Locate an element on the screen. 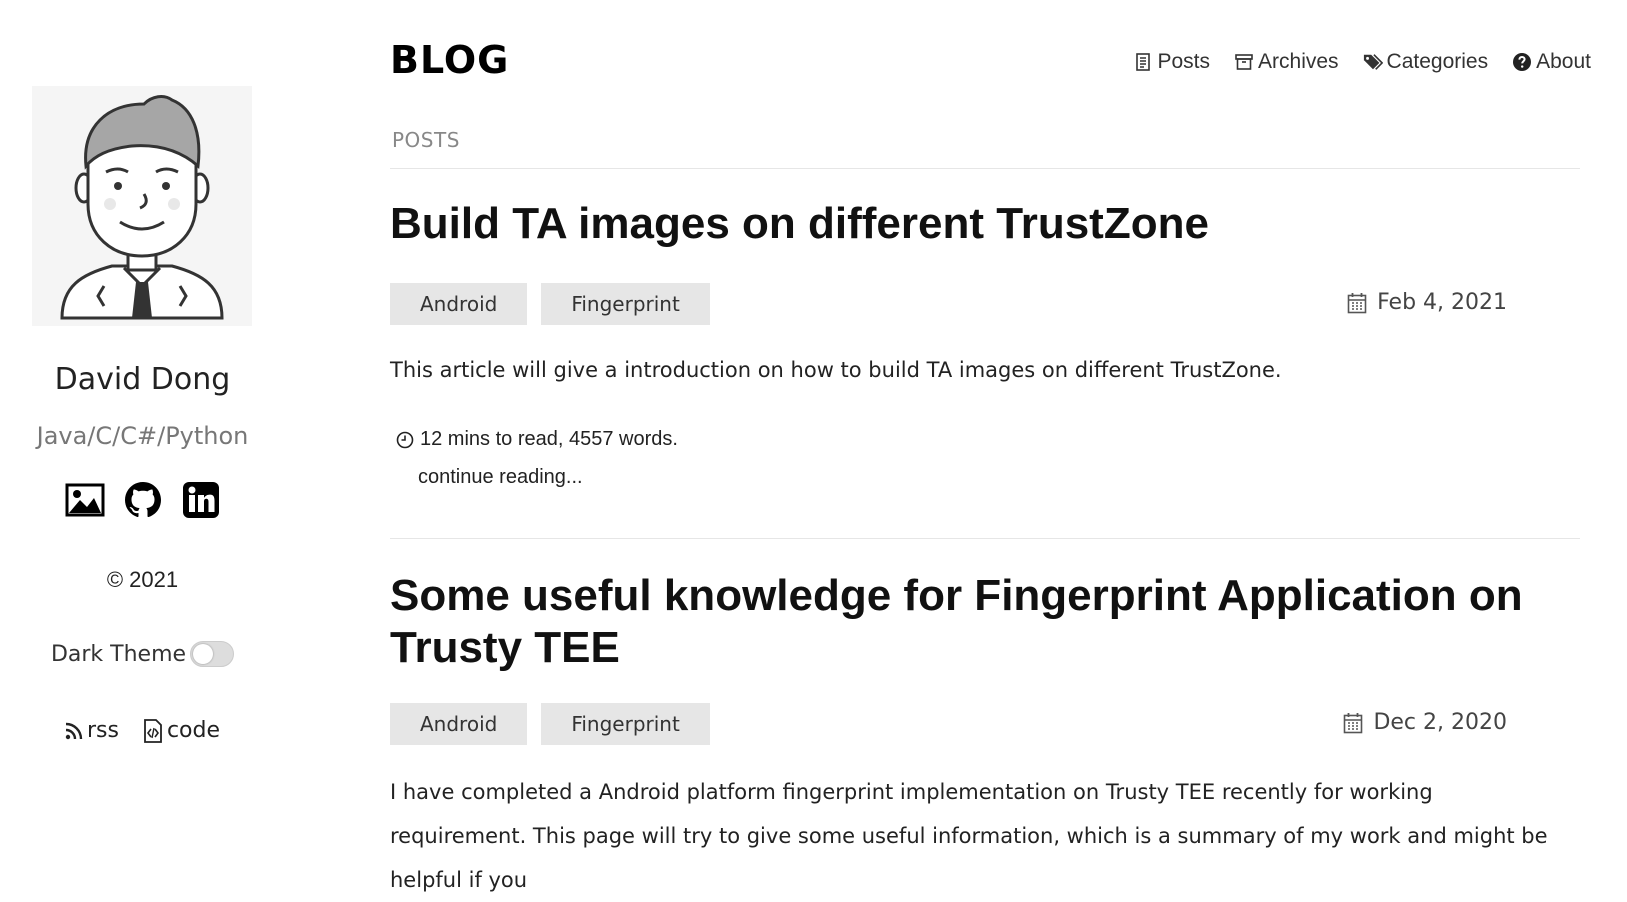 The height and width of the screenshot is (902, 1627). post-tags-1: Android Fingerprint is located at coordinates (550, 304).